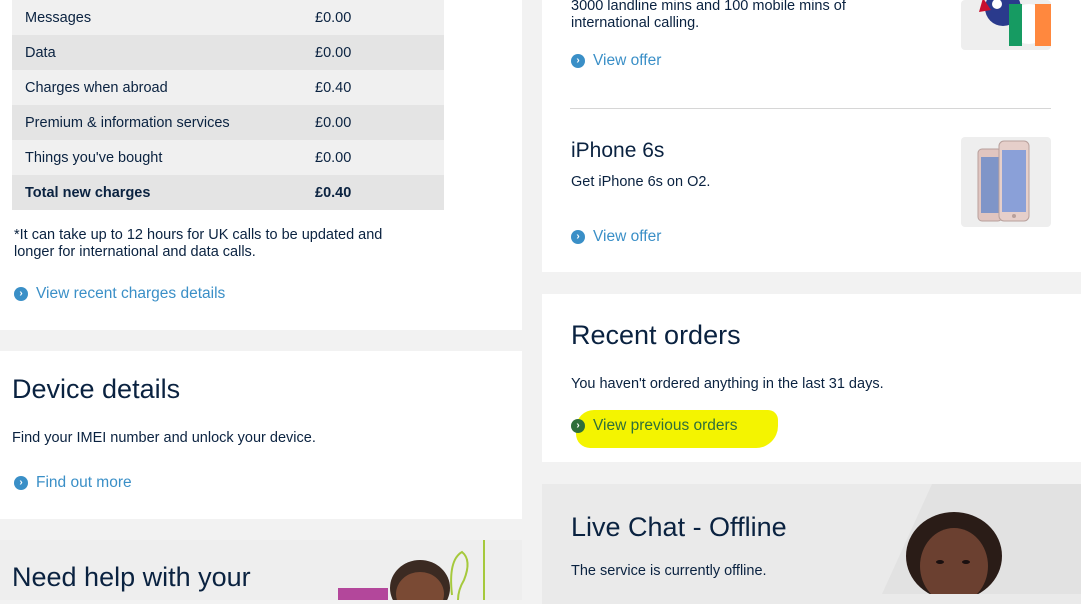 The image size is (1081, 604). I want to click on chat-agent-image, so click(981, 539).